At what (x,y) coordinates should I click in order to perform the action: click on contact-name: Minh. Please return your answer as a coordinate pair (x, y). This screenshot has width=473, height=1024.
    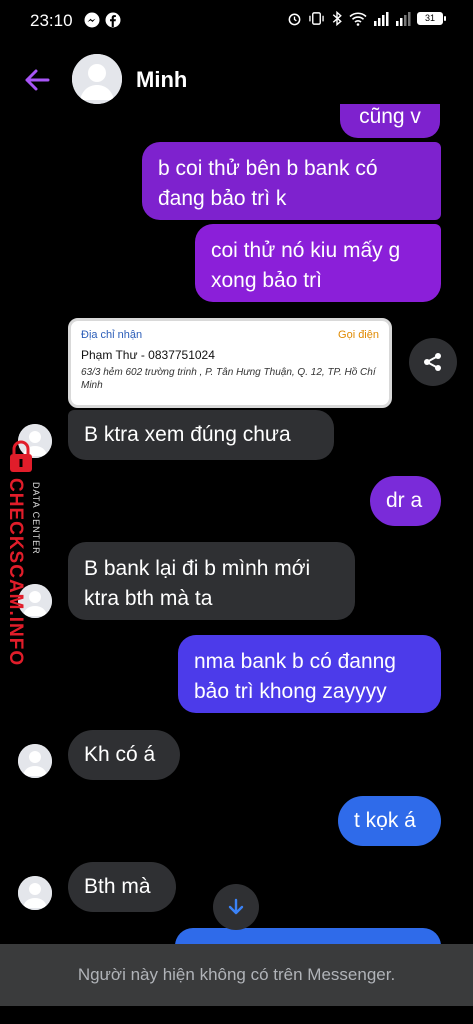
    Looking at the image, I should click on (161, 80).